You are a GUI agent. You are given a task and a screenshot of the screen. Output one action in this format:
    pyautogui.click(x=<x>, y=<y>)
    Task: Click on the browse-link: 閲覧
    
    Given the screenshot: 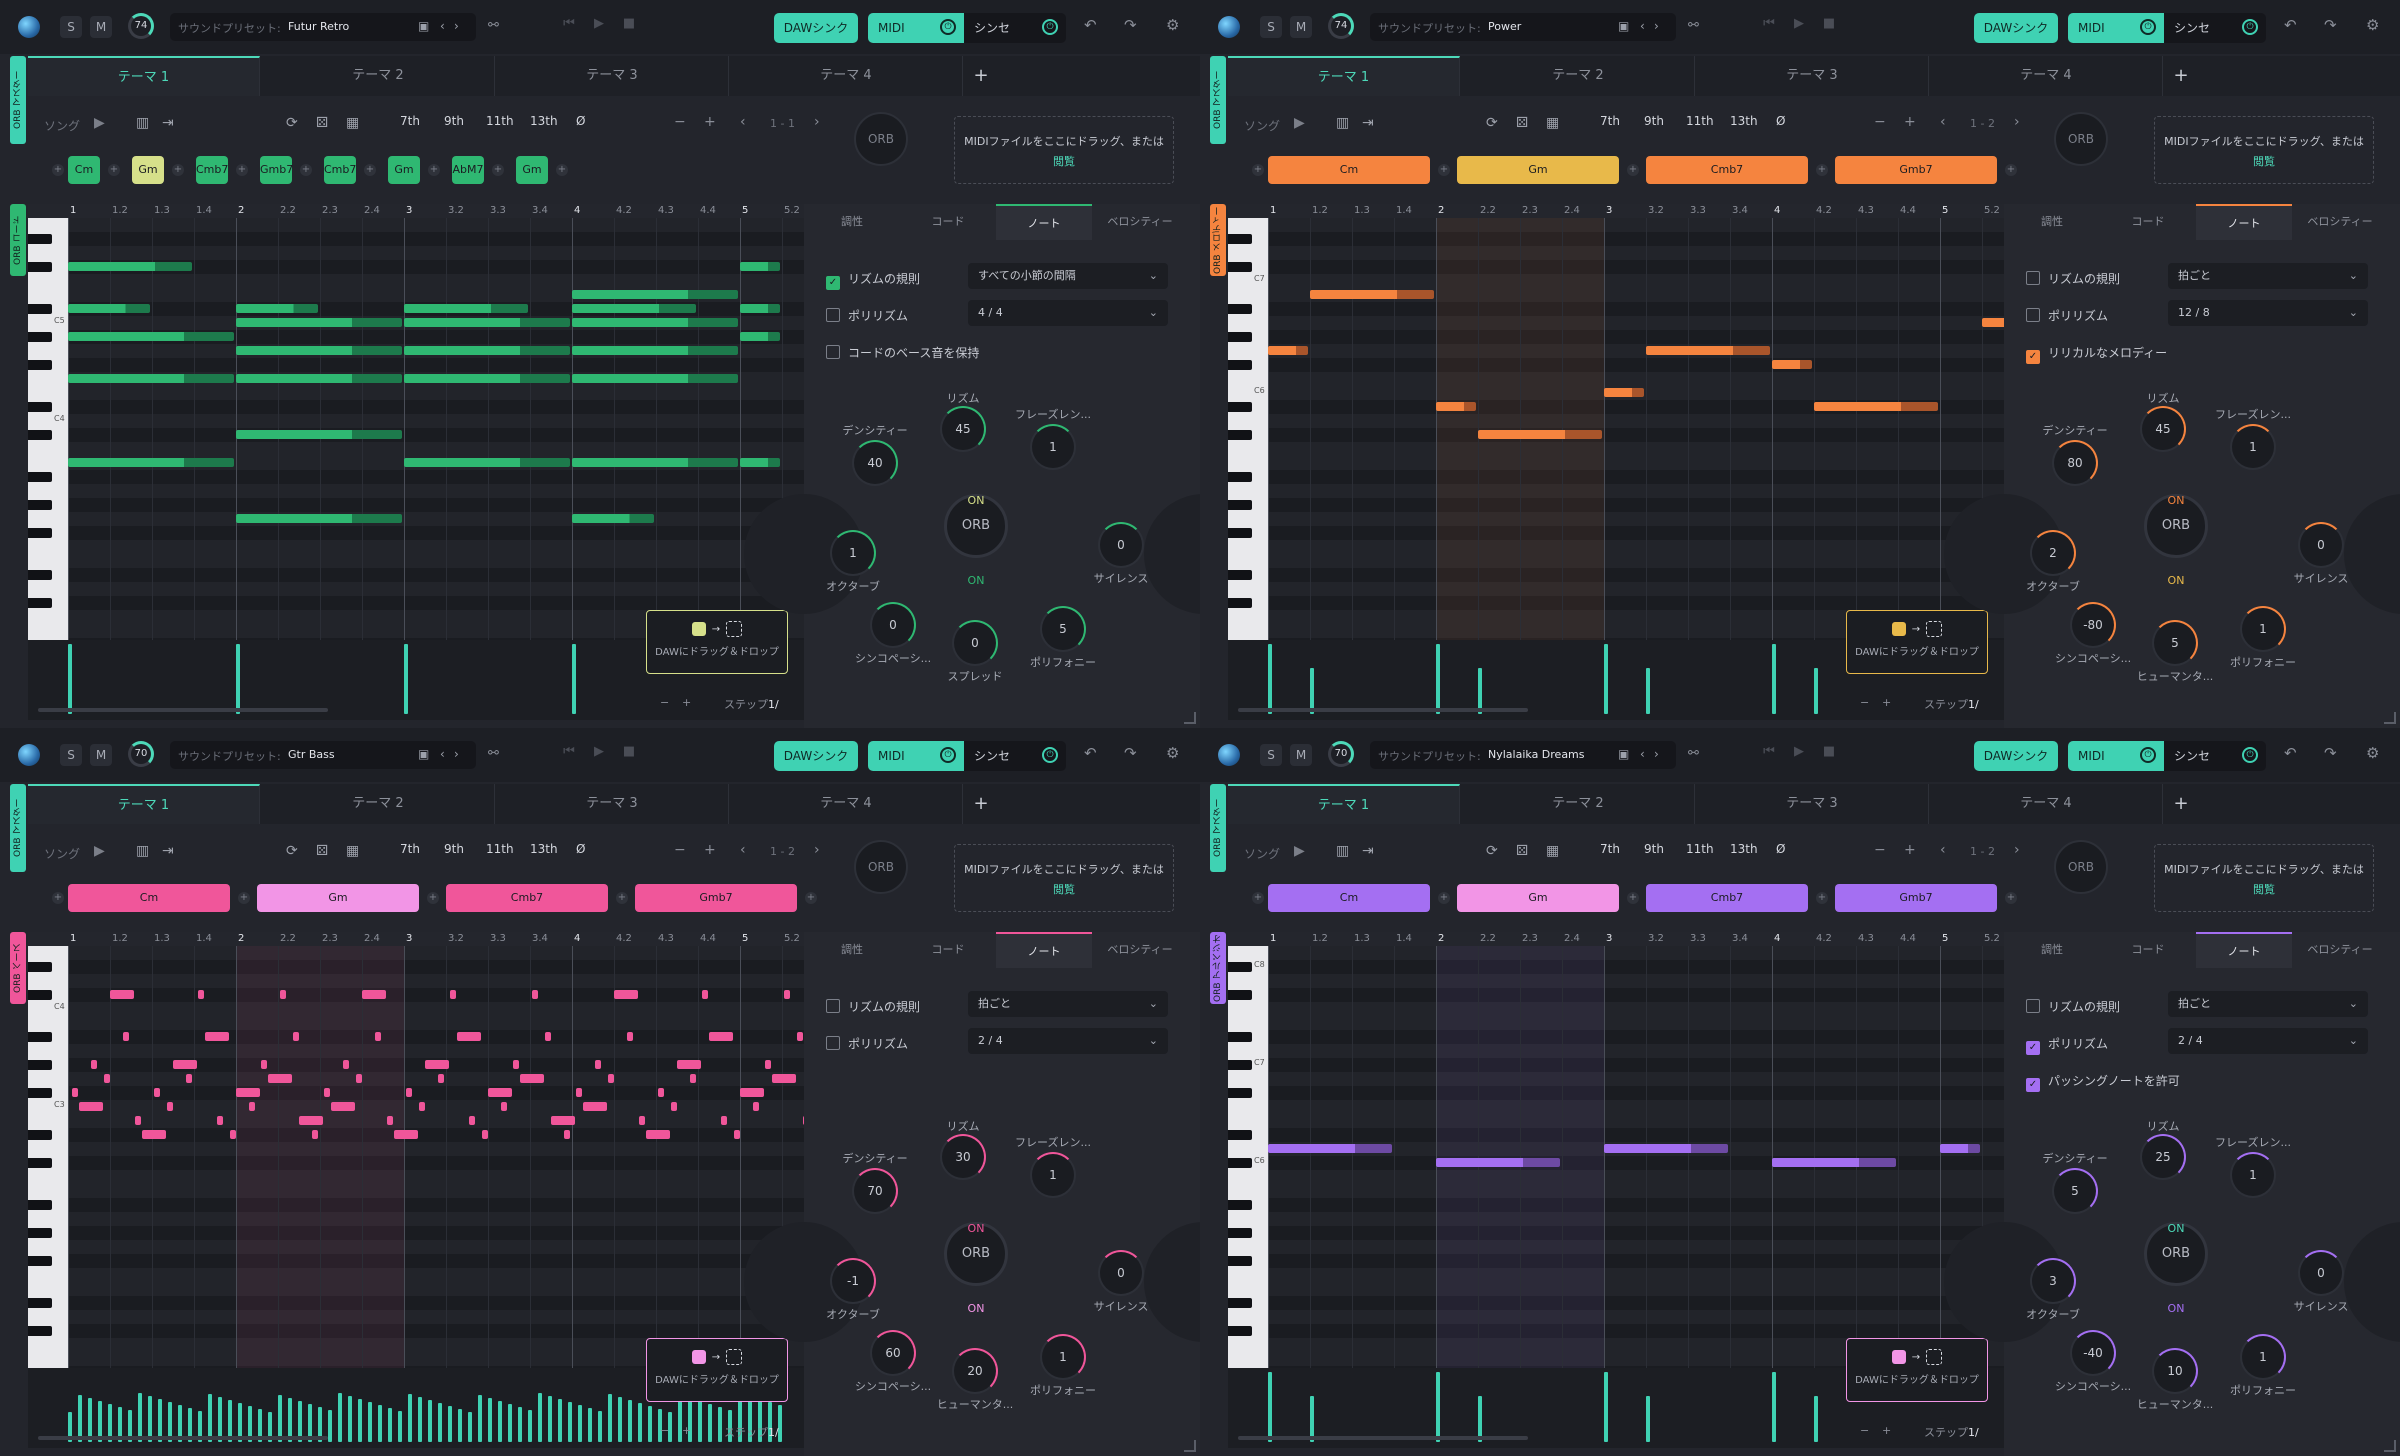 What is the action you would take?
    pyautogui.click(x=2264, y=161)
    